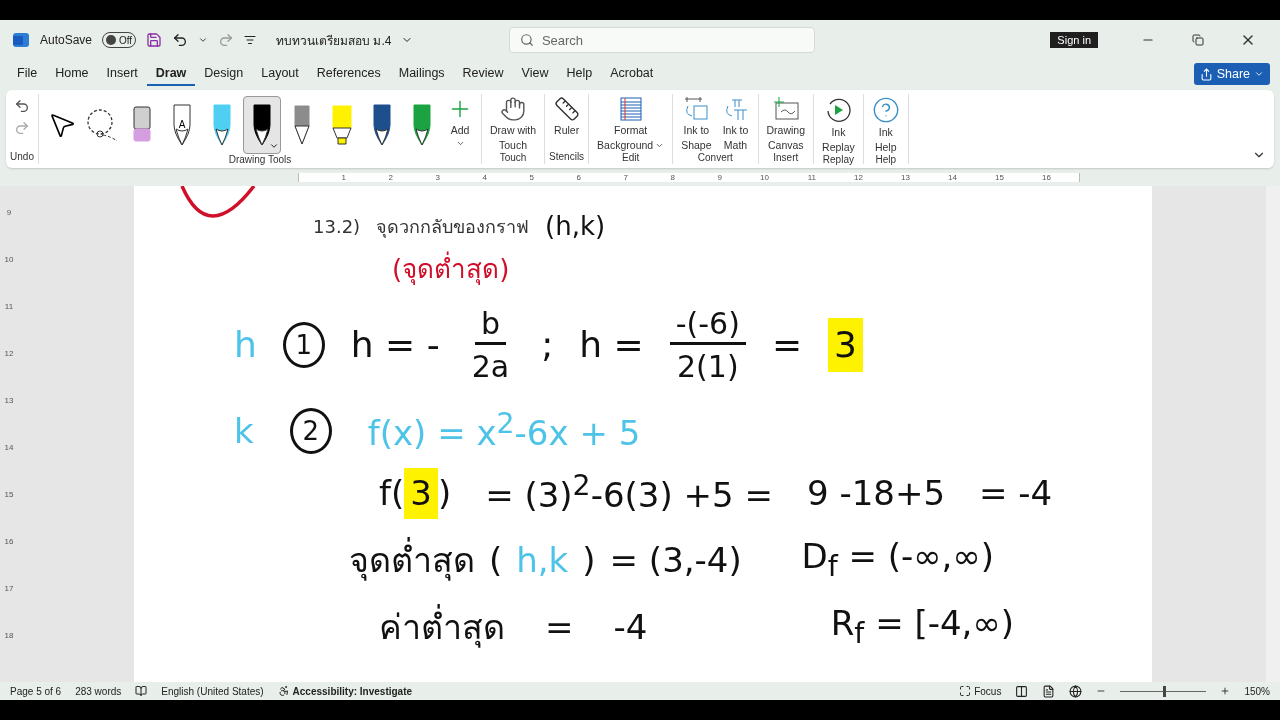  What do you see at coordinates (392, 493) in the screenshot?
I see `handwritten-text: f(` at bounding box center [392, 493].